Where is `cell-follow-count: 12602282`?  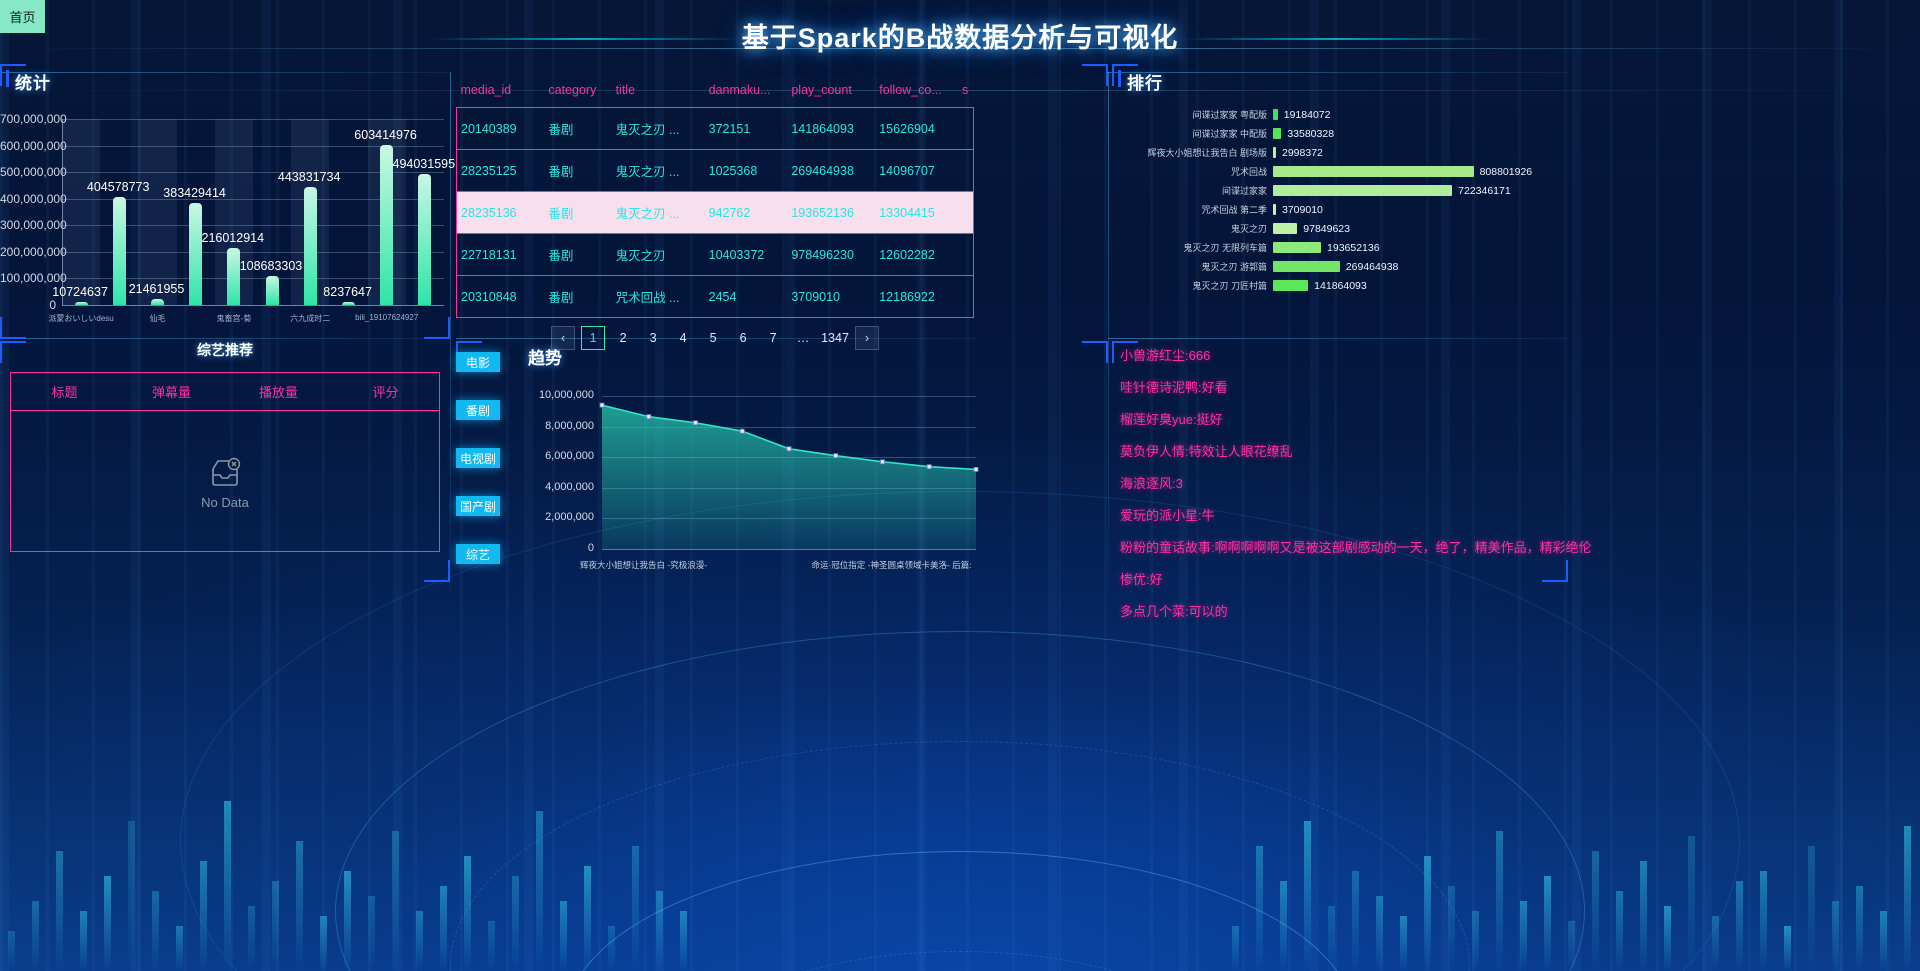 cell-follow-count: 12602282 is located at coordinates (907, 254).